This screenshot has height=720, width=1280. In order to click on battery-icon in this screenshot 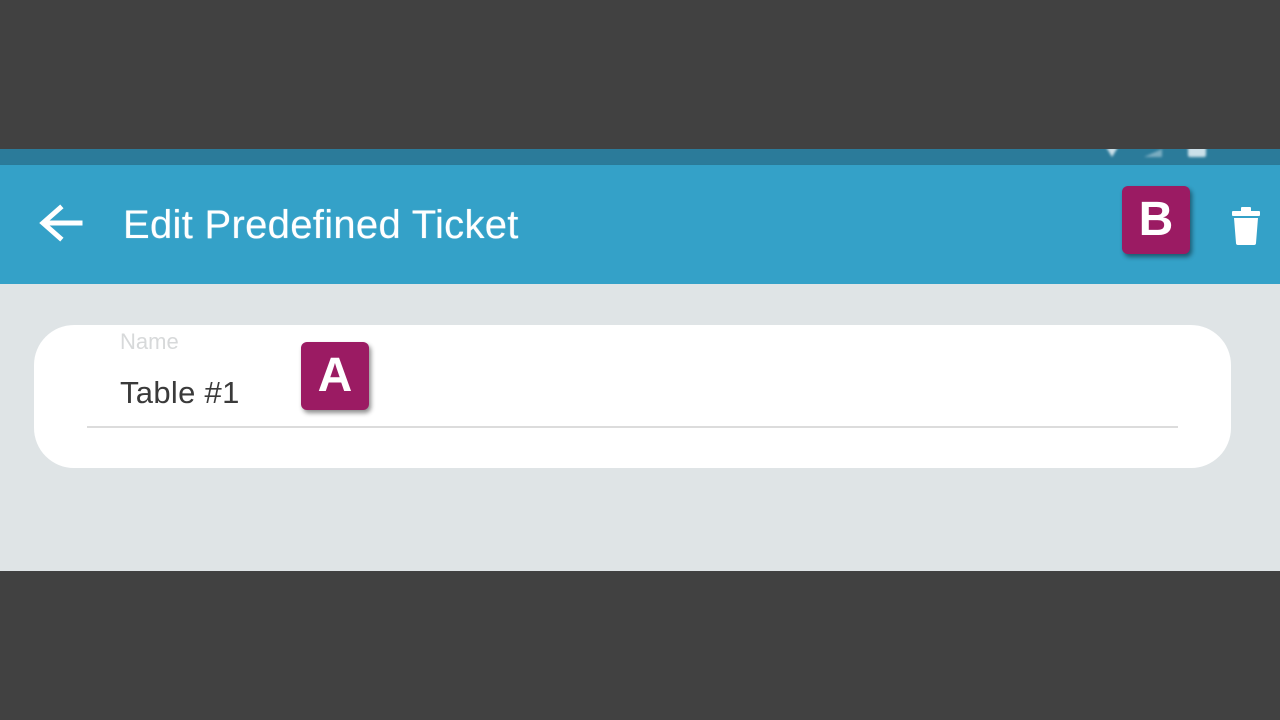, I will do `click(1197, 153)`.